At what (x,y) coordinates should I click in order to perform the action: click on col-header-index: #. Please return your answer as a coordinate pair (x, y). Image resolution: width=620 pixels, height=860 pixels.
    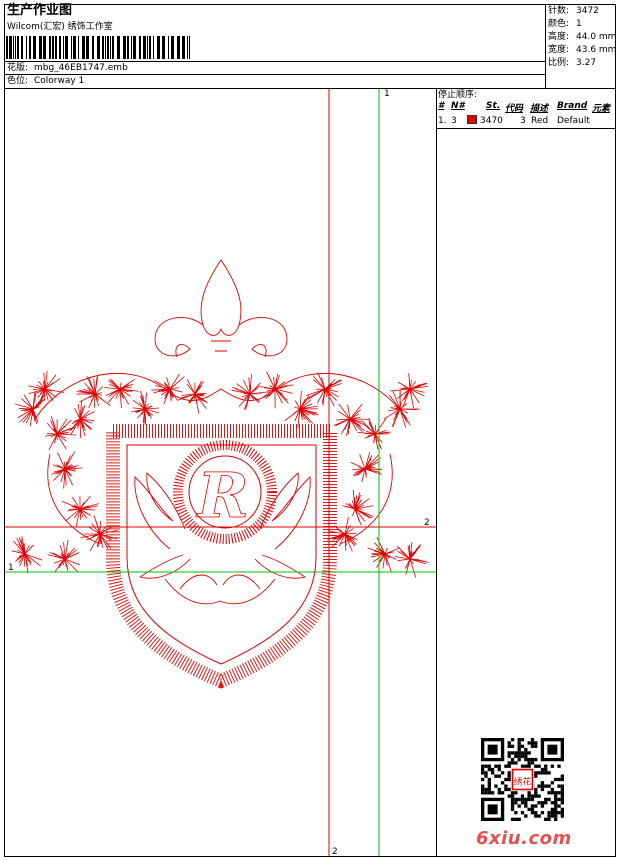
    Looking at the image, I should click on (441, 106).